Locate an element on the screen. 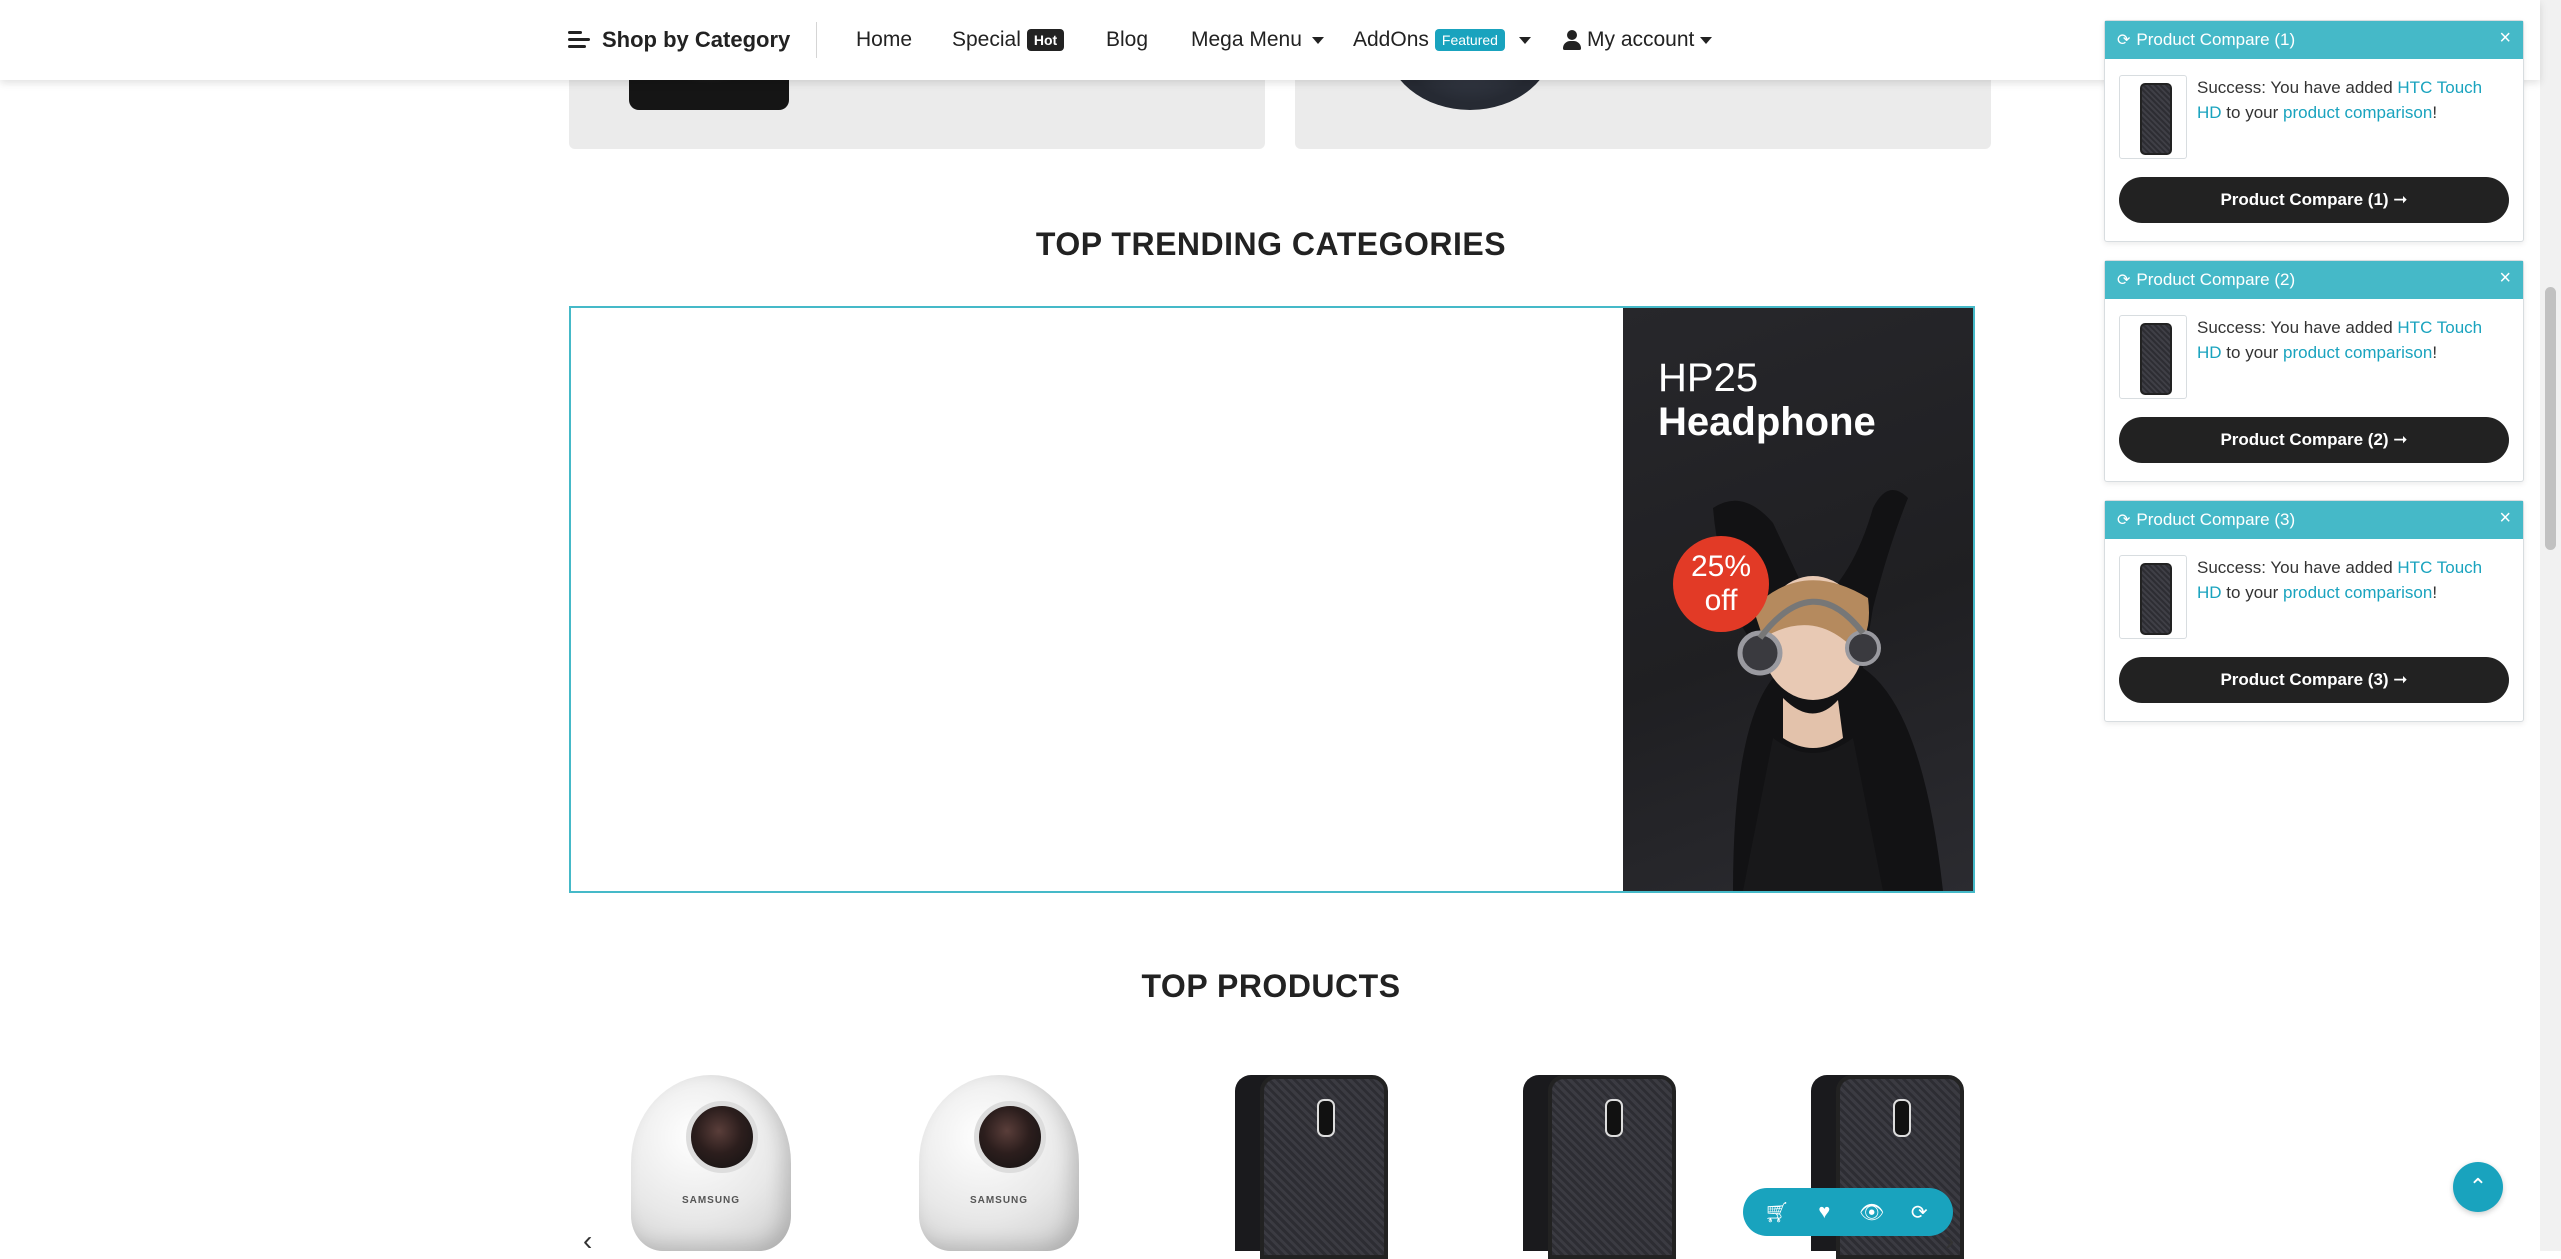 The width and height of the screenshot is (2561, 1259). nav-mega-menu: Mega Menu is located at coordinates (1257, 40).